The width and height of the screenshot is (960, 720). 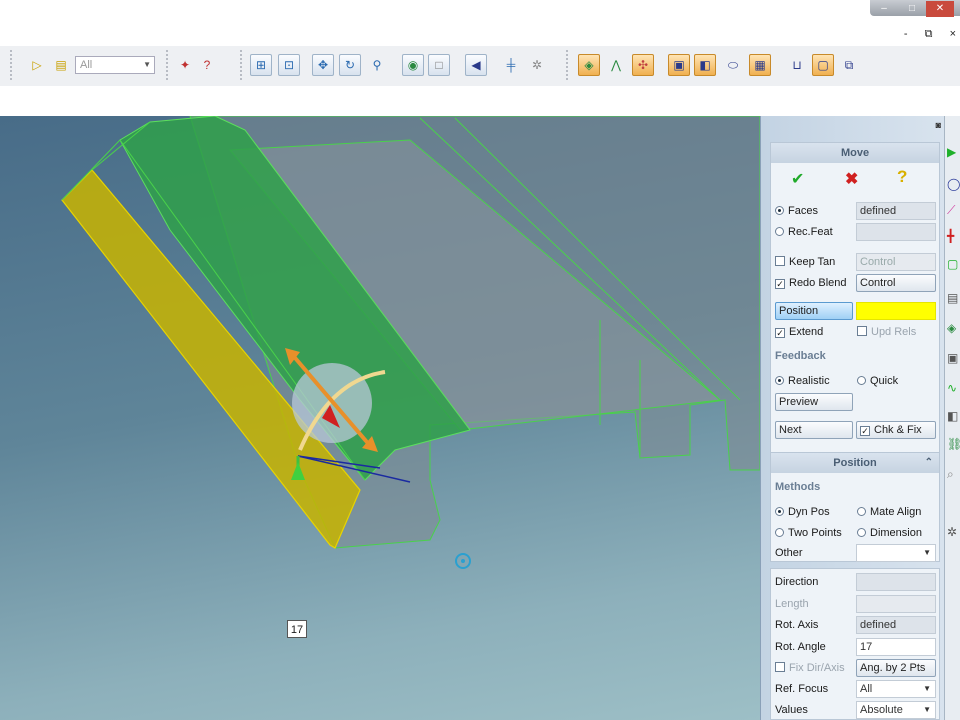 What do you see at coordinates (940, 9) in the screenshot?
I see `close-button: ✕` at bounding box center [940, 9].